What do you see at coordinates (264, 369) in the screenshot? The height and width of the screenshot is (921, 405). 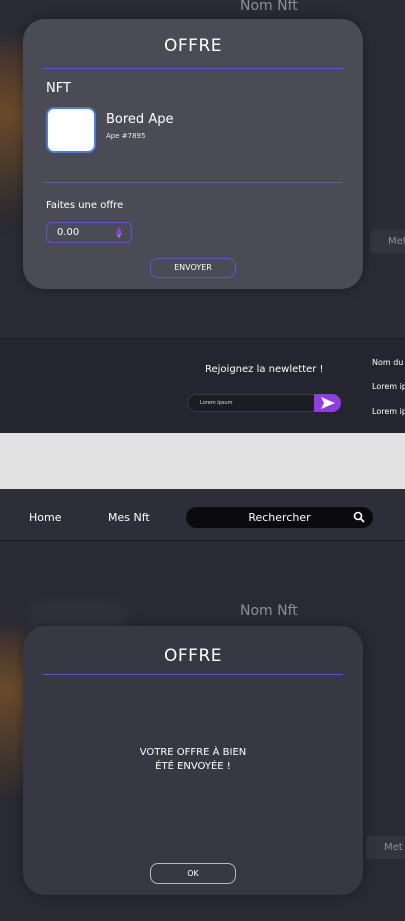 I see `newsletter-title: Rejoignez la newletter !` at bounding box center [264, 369].